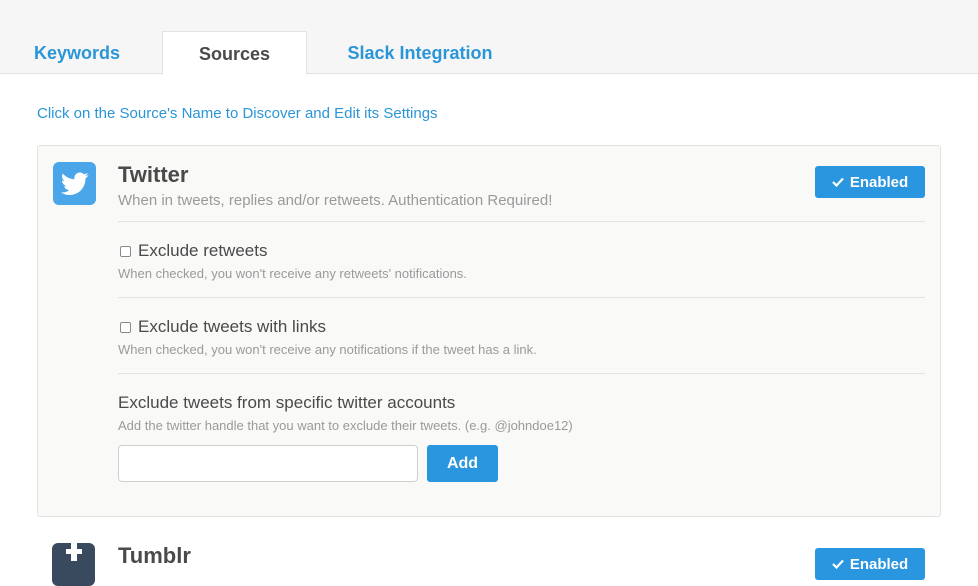 The width and height of the screenshot is (978, 586). What do you see at coordinates (154, 556) in the screenshot?
I see `source-title-tumblr: Tumblr` at bounding box center [154, 556].